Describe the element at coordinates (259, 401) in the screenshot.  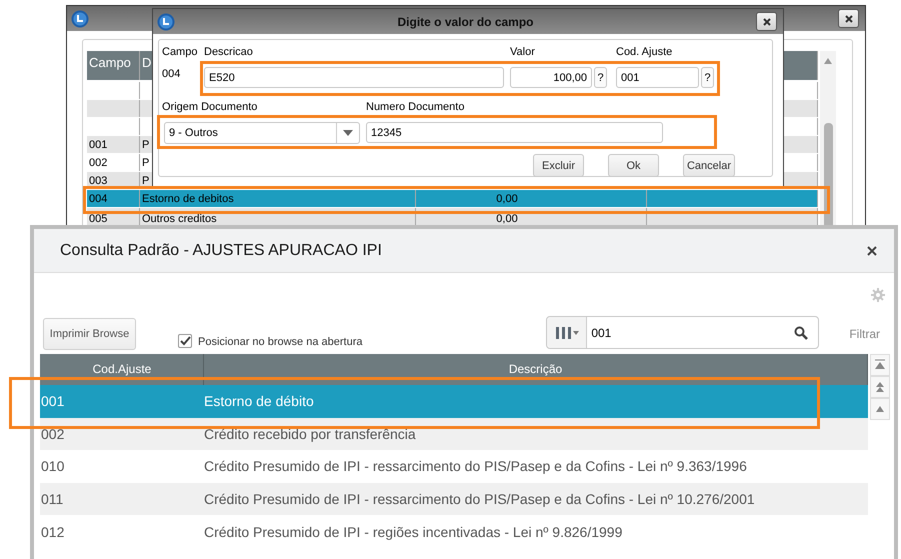
I see `table-cell: Estorno de débito` at that location.